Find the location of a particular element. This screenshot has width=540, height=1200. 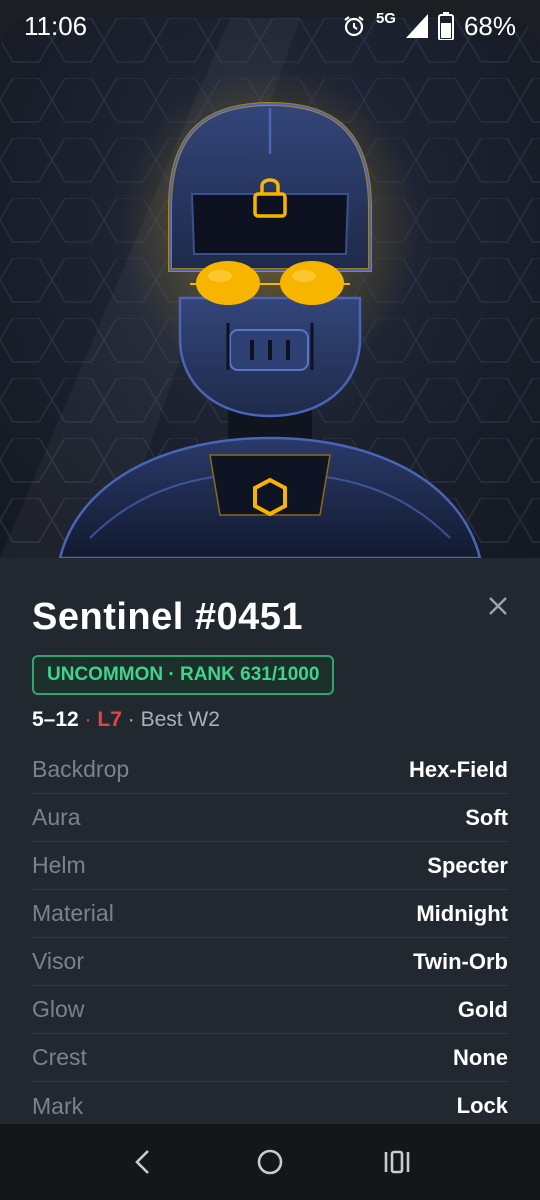

back-button is located at coordinates (143, 1162).